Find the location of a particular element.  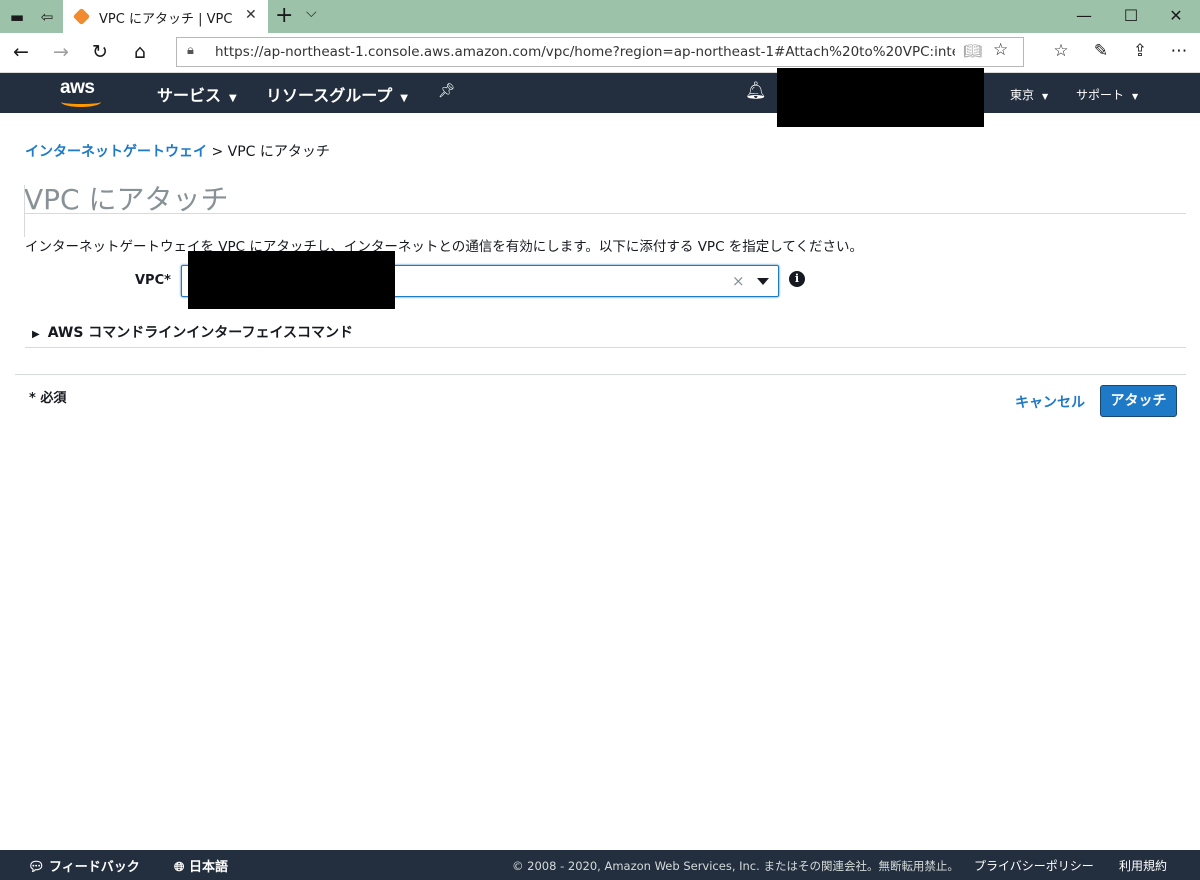

region-menu: 東京 ▼ is located at coordinates (1029, 94).